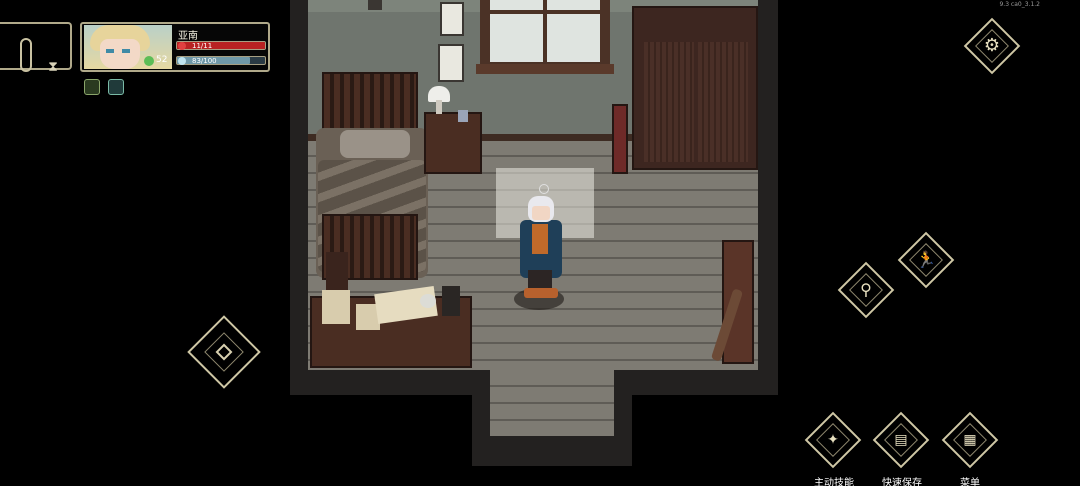  Describe the element at coordinates (149, 61) in the screenshot. I see `clover-icon` at that location.